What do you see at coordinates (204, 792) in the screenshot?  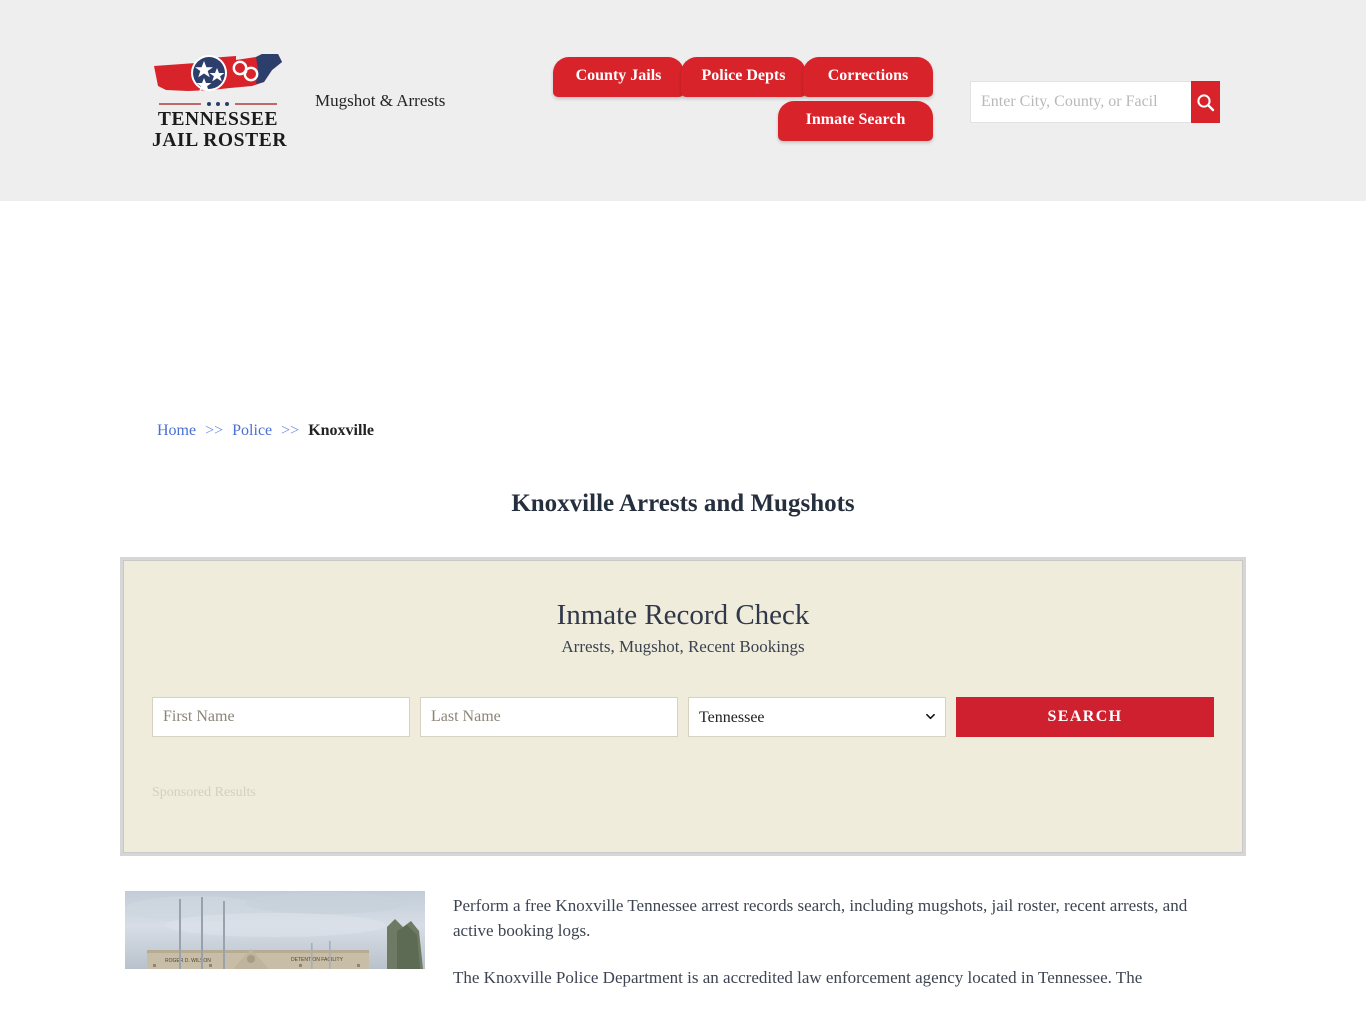 I see `sponsored-results-label: Sponsored Results` at bounding box center [204, 792].